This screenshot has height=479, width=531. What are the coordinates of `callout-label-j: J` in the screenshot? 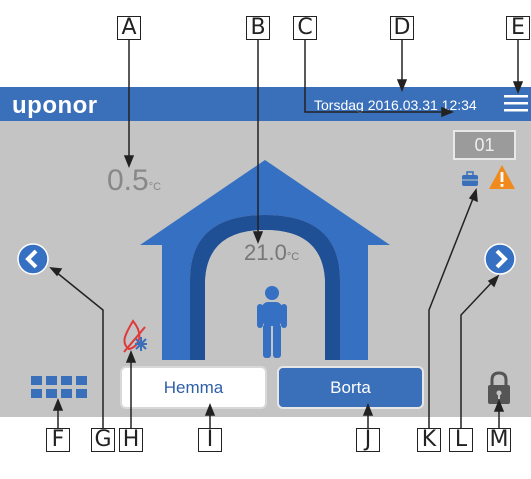 It's located at (368, 440).